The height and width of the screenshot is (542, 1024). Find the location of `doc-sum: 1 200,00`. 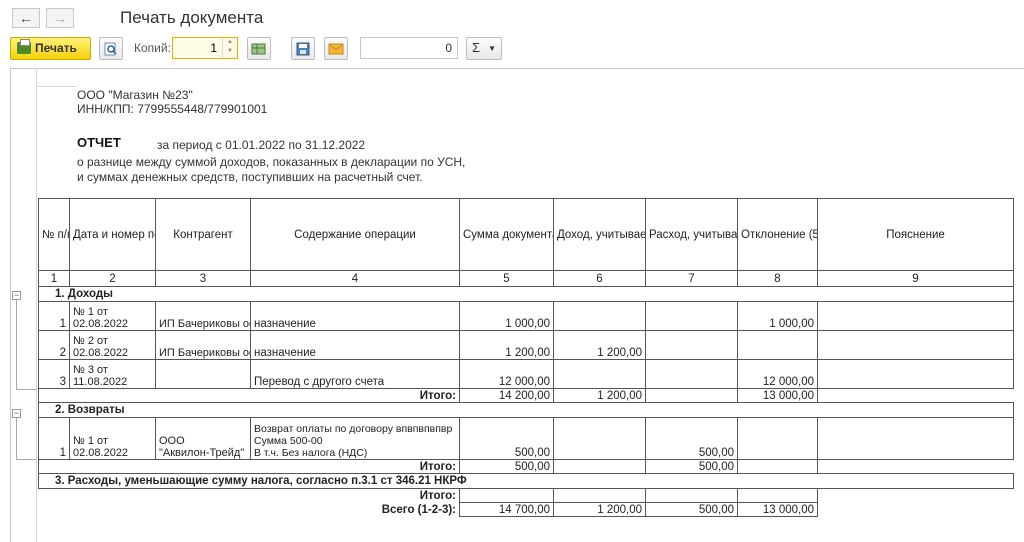

doc-sum: 1 200,00 is located at coordinates (506, 345).